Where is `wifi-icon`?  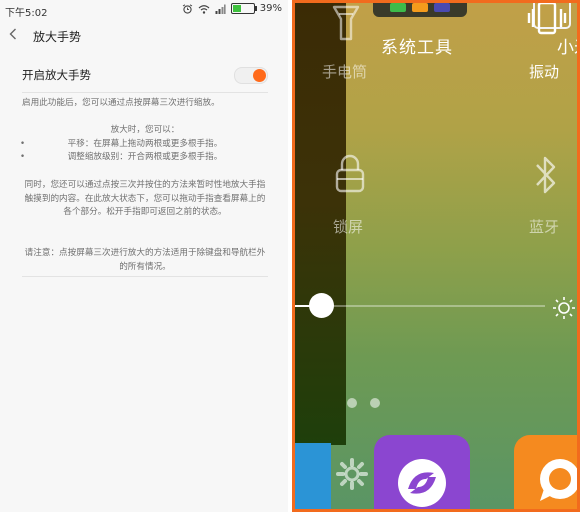 wifi-icon is located at coordinates (204, 9).